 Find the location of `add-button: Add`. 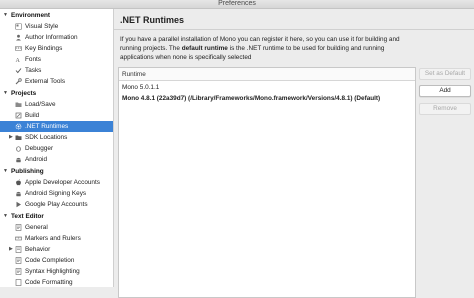

add-button: Add is located at coordinates (445, 91).